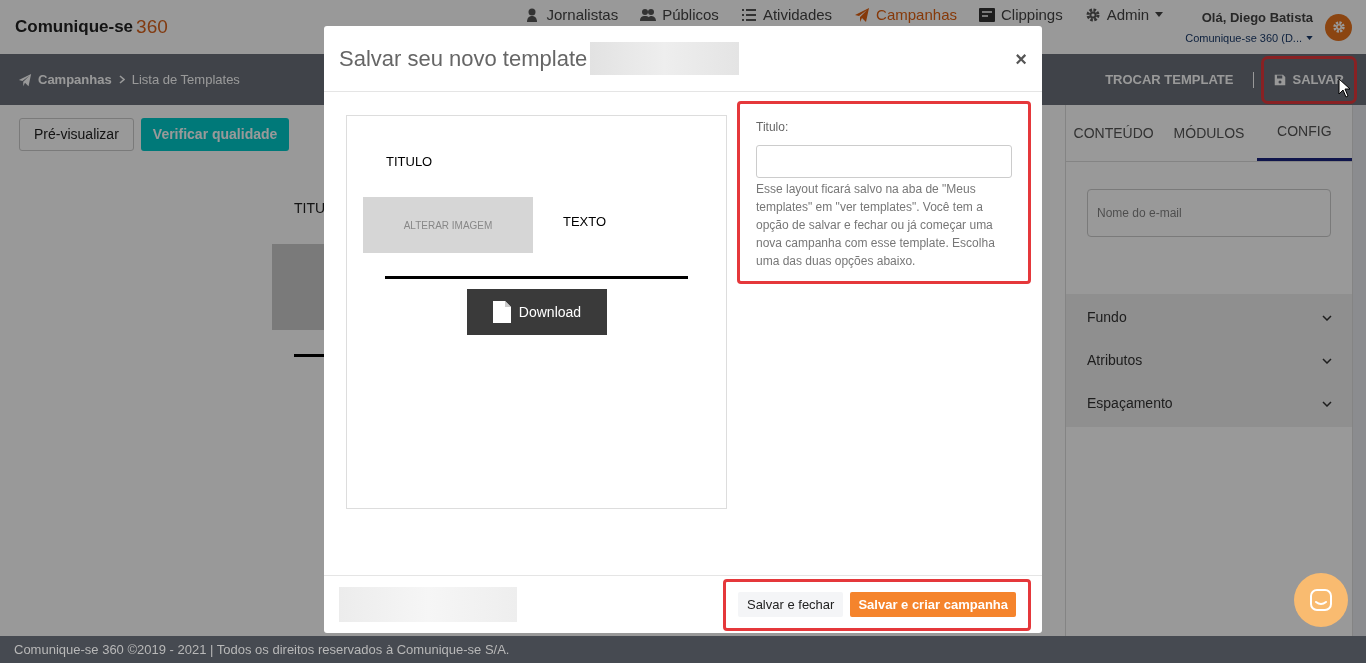 The image size is (1366, 663). I want to click on nav-link: Públicos, so click(679, 14).